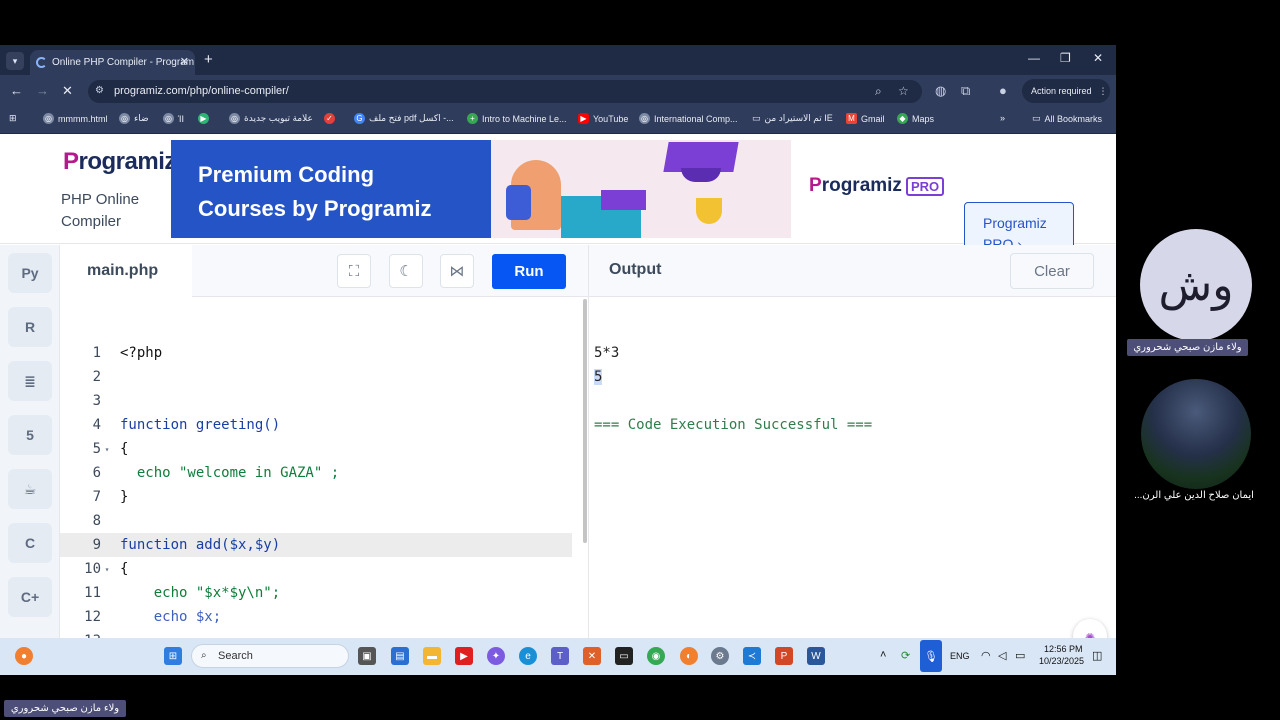 This screenshot has width=1280, height=720. Describe the element at coordinates (1034, 58) in the screenshot. I see `minimize-icon: —` at that location.